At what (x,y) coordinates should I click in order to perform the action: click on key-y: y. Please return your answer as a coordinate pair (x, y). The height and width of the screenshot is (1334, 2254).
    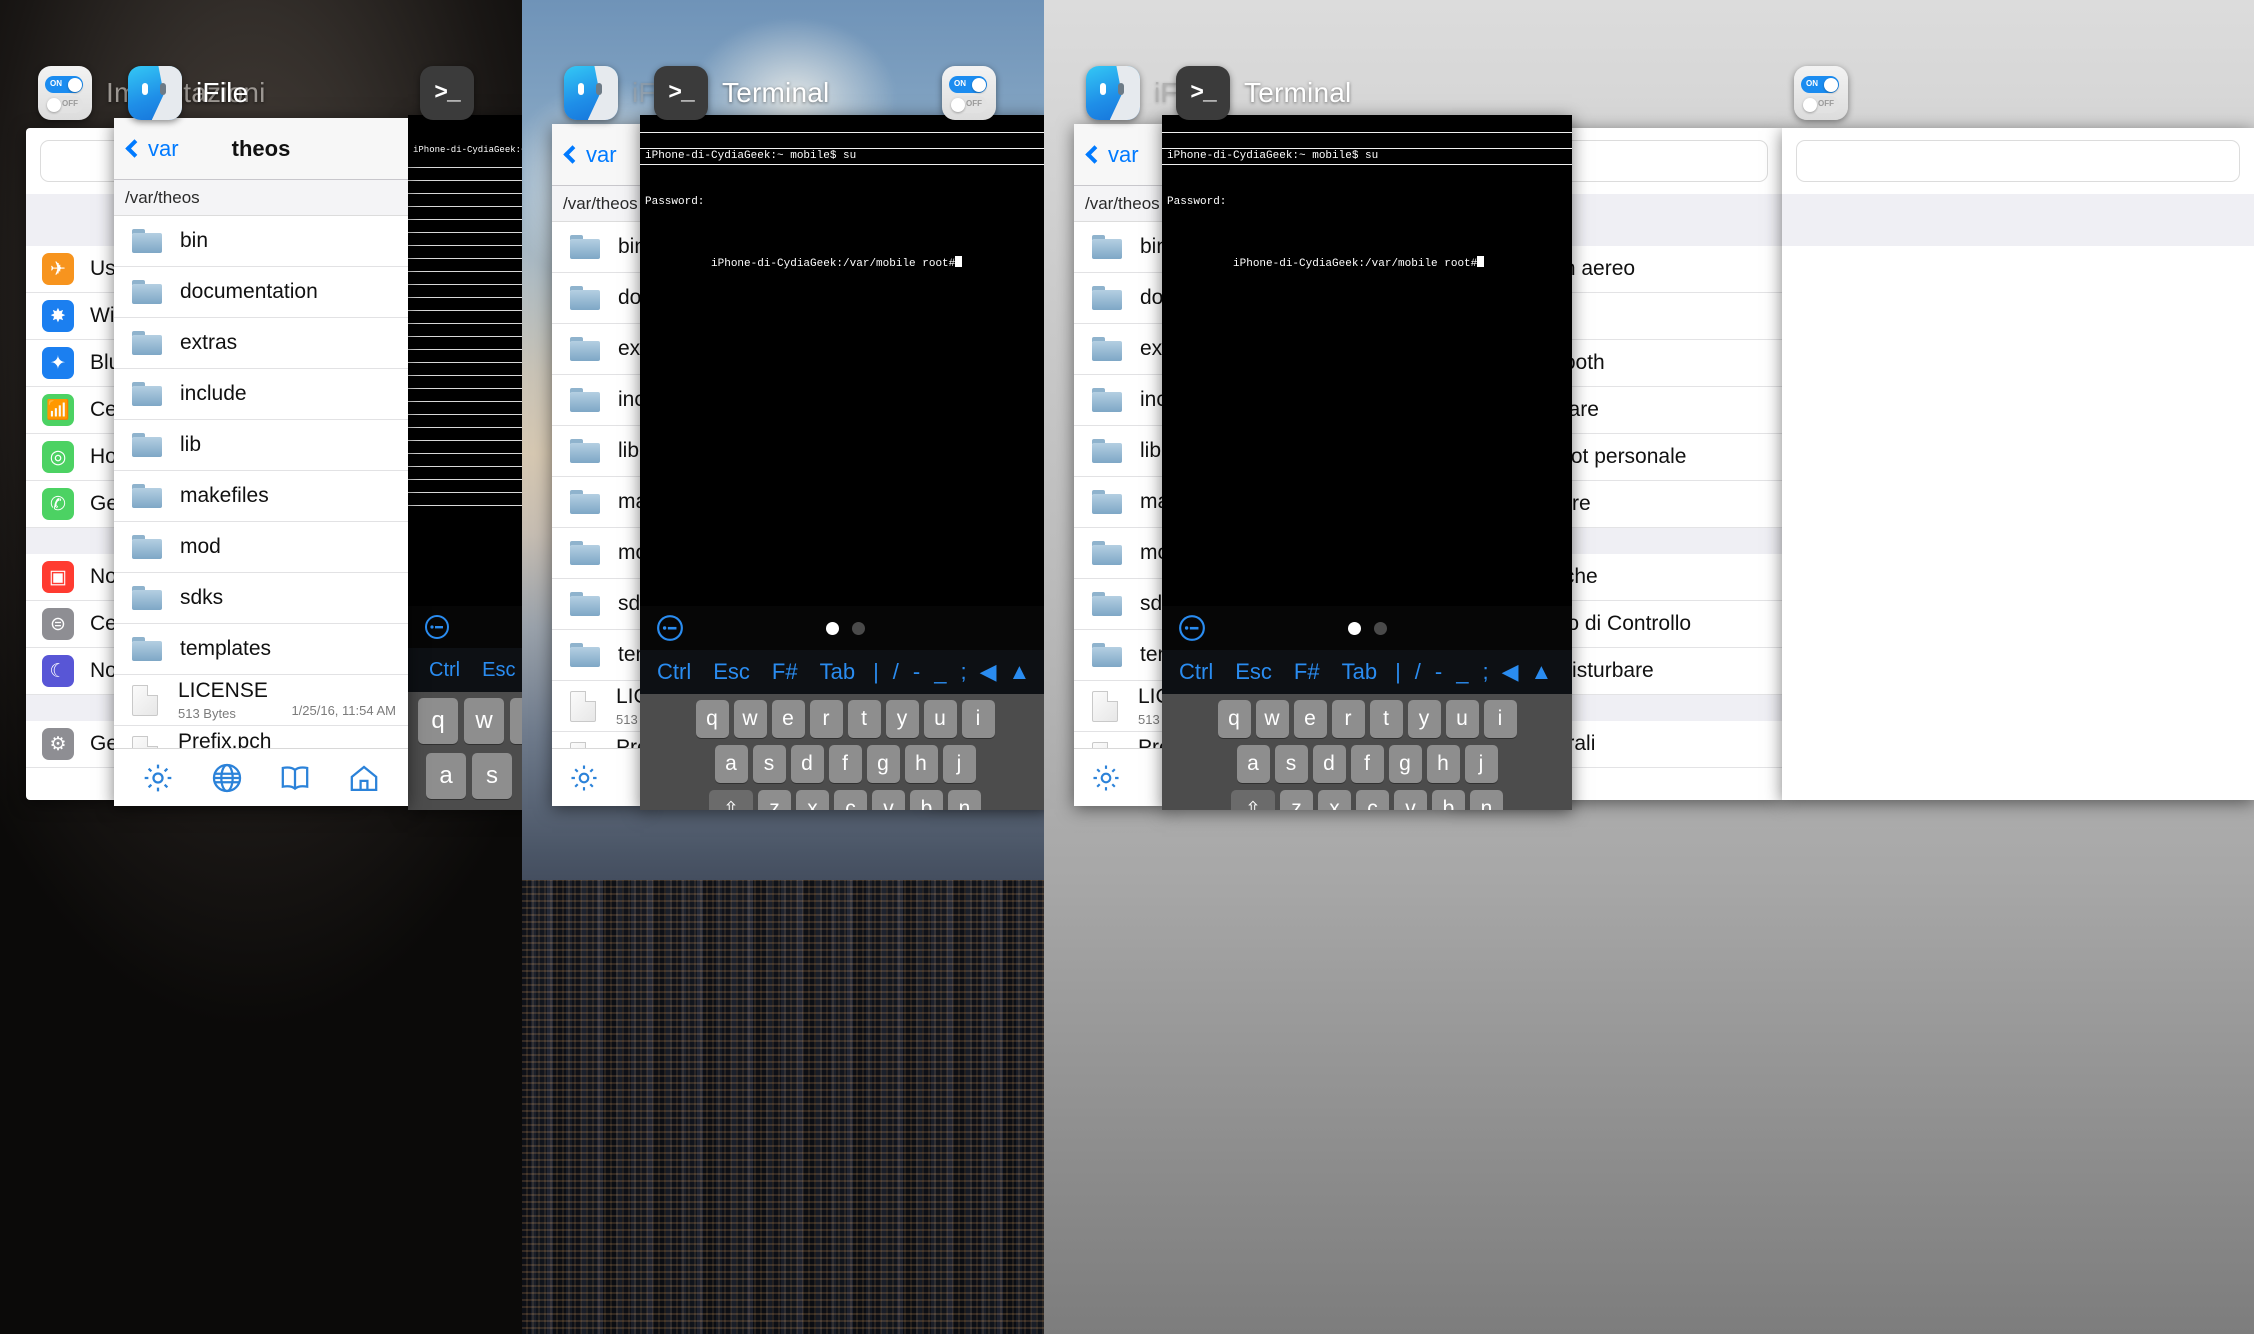
    Looking at the image, I should click on (1424, 719).